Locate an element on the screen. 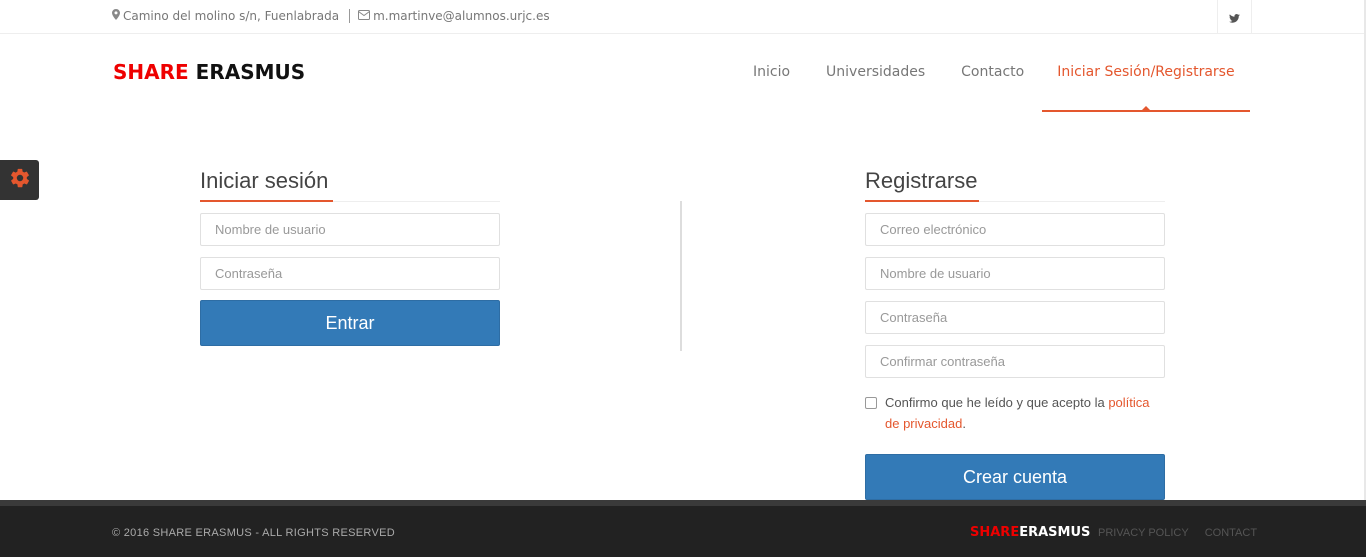  map-marker-icon is located at coordinates (116, 16).